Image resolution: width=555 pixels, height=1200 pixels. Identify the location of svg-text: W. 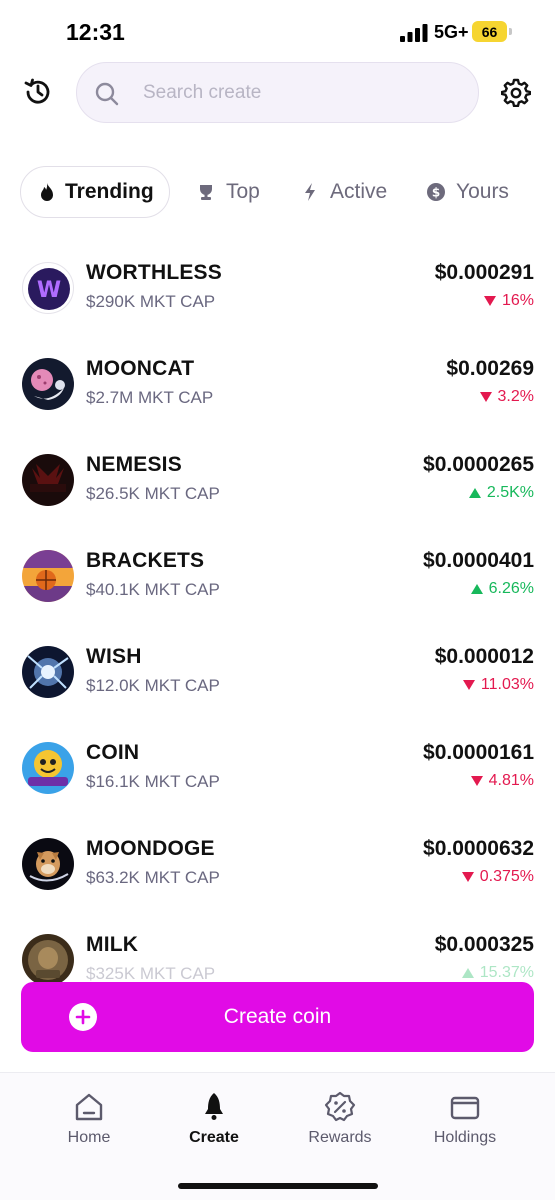
(49, 290).